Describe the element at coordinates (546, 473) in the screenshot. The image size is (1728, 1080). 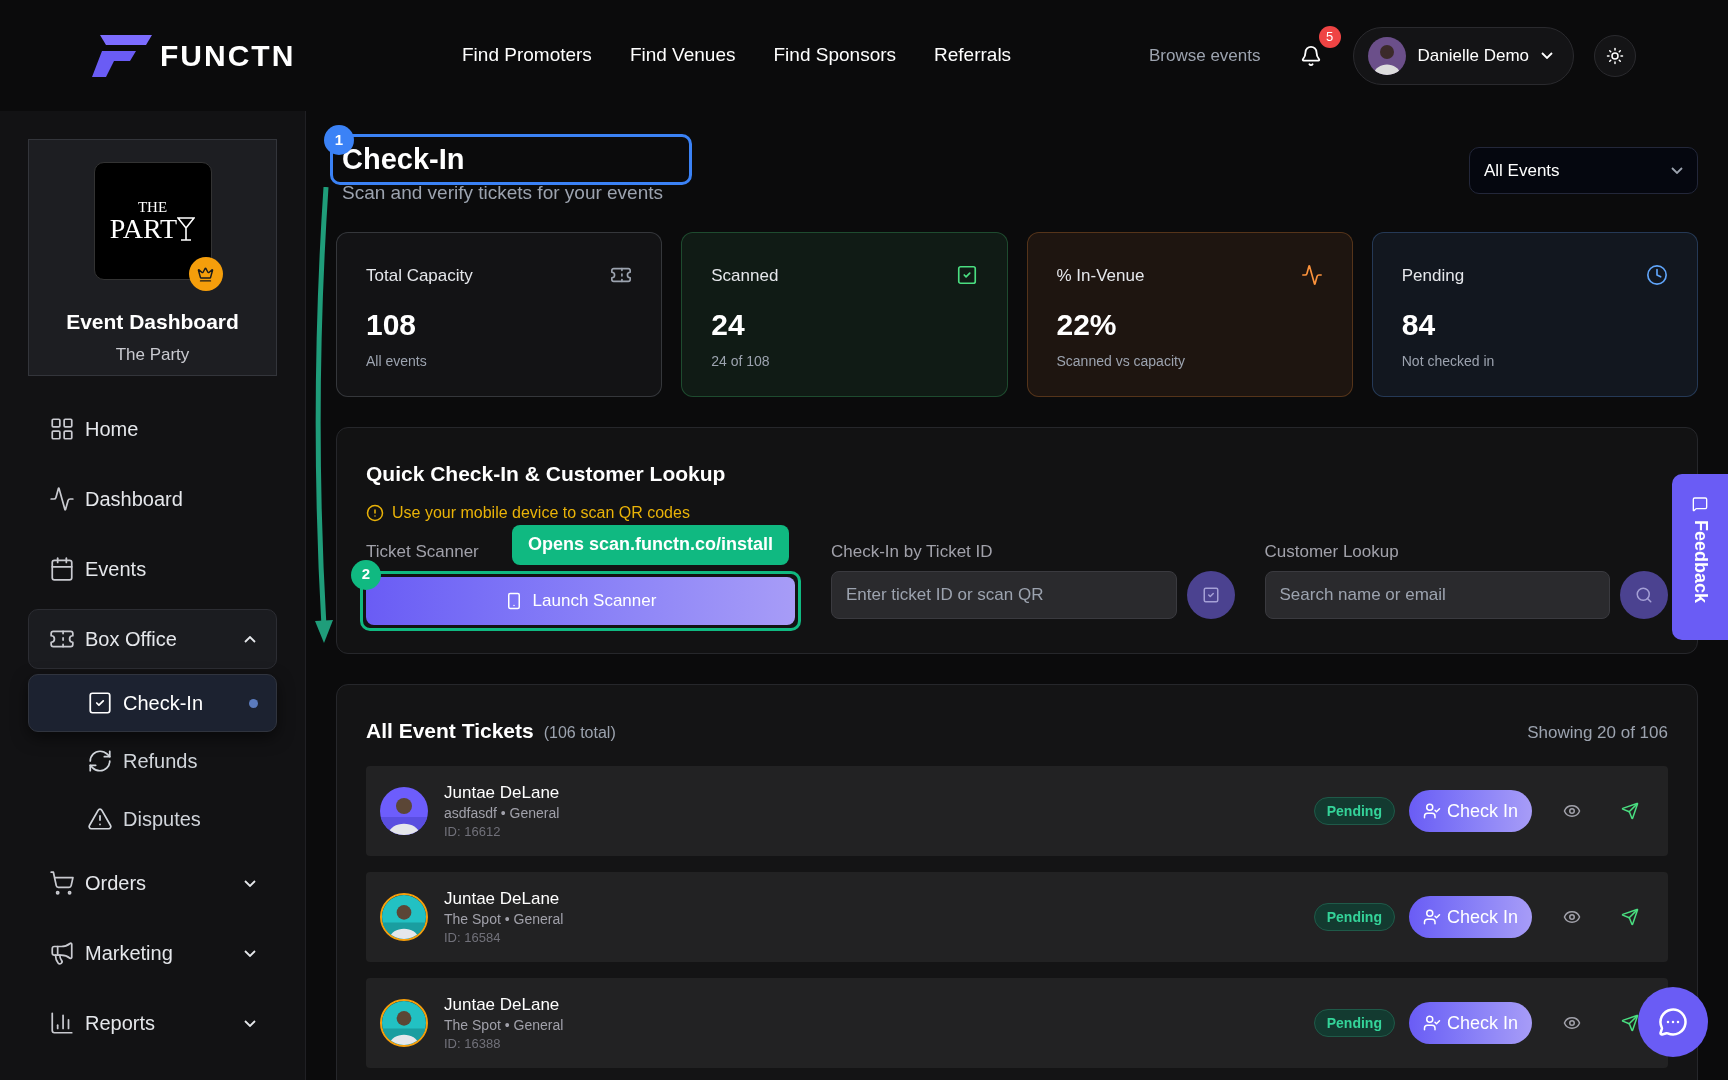
I see `section-title: Quick Check-In & Customer Lookup` at that location.